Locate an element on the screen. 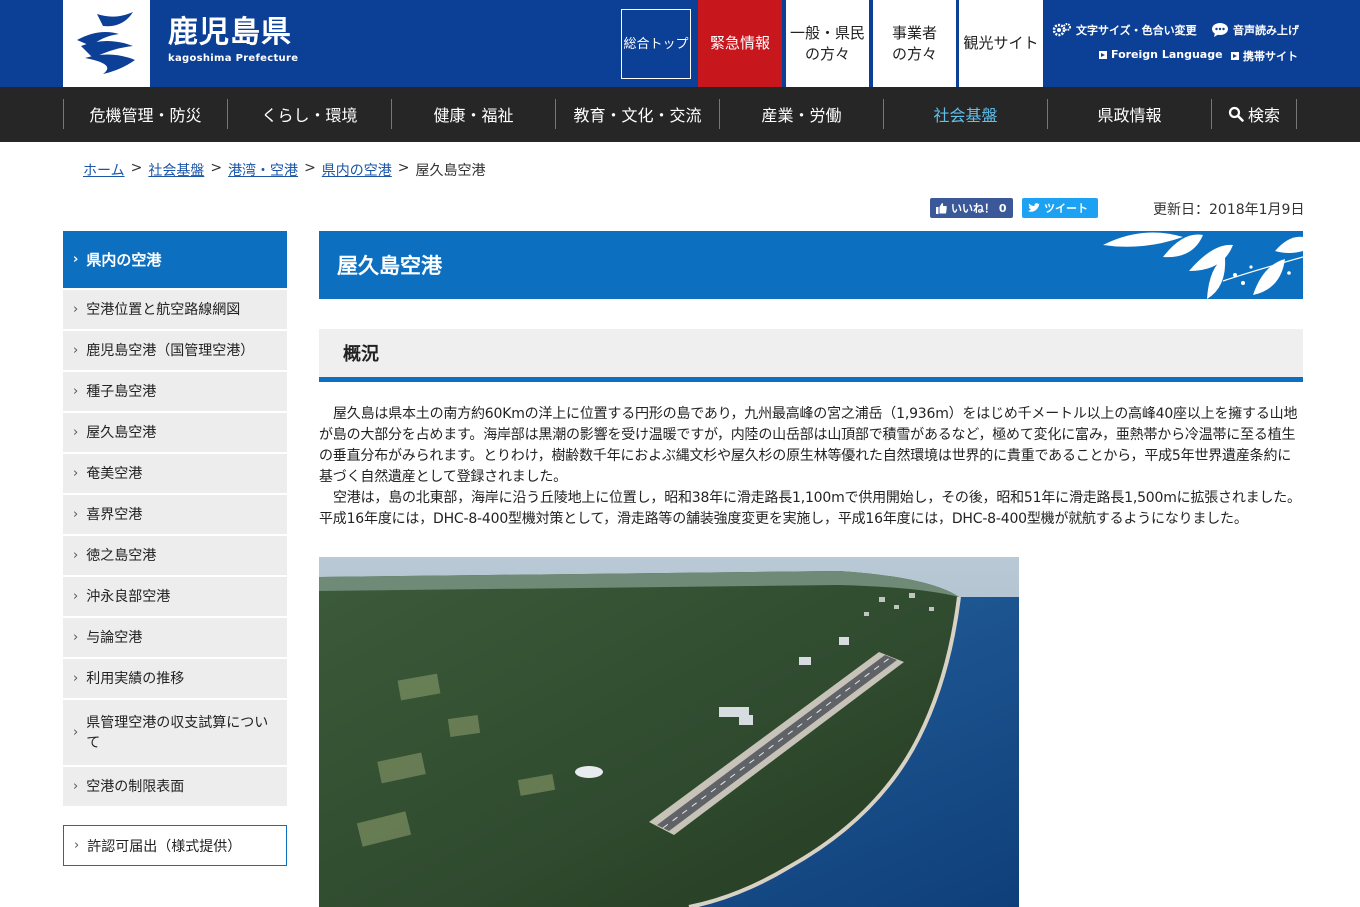 The width and height of the screenshot is (1360, 907). breadcrumb-ports-airports: 港湾・空港 is located at coordinates (263, 170).